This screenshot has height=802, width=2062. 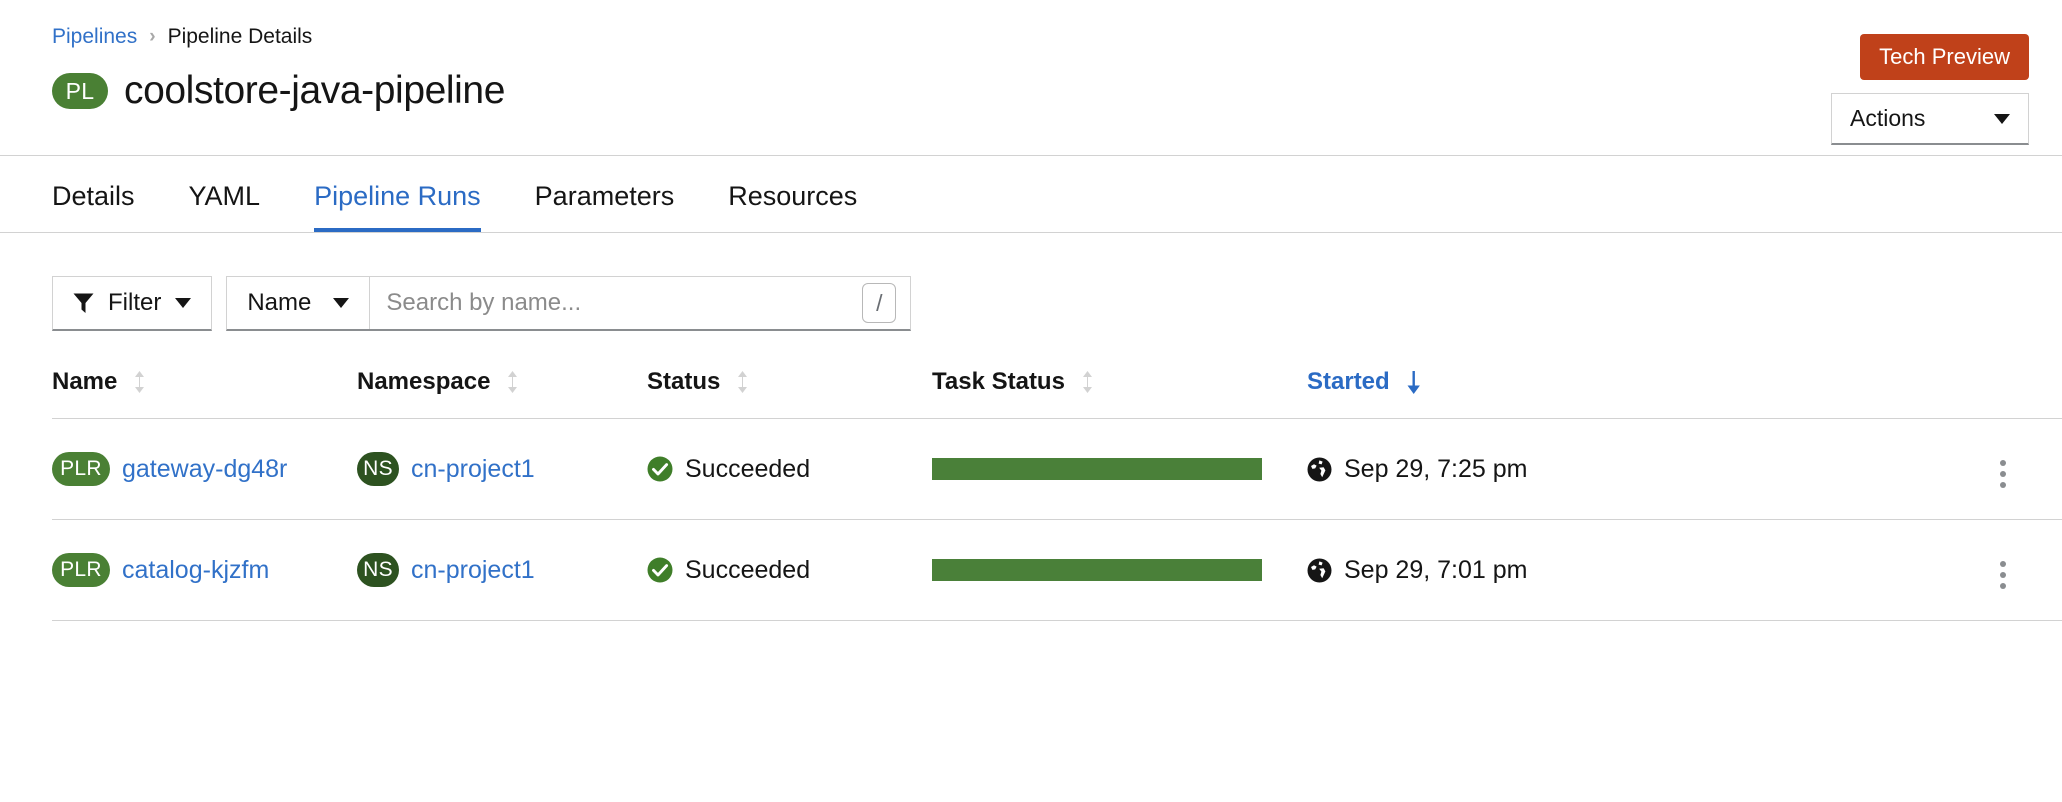 I want to click on column-header-started: Started, so click(x=1557, y=393).